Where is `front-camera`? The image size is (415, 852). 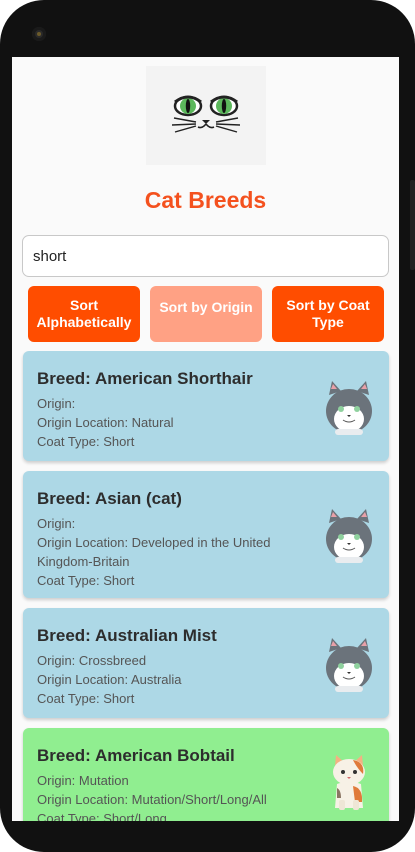 front-camera is located at coordinates (39, 34).